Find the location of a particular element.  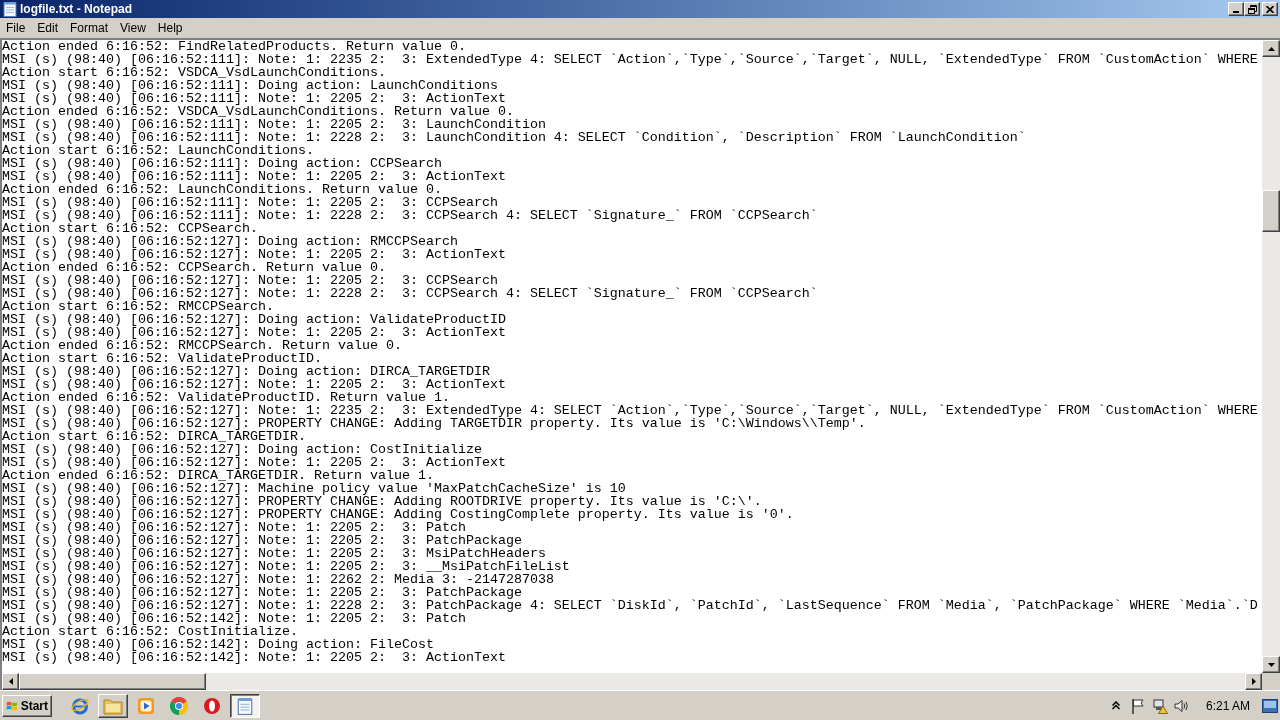

log-line: MSI (s) (98:40) [06:16:52:127]: Note: 1: 2235 2: 3: ExtendedType 4: SELECT `Action`,`Type`,`Source`,`Target`, NULL, `ExtendedType` FROM `CustomAction` WHERE is located at coordinates (630, 410).